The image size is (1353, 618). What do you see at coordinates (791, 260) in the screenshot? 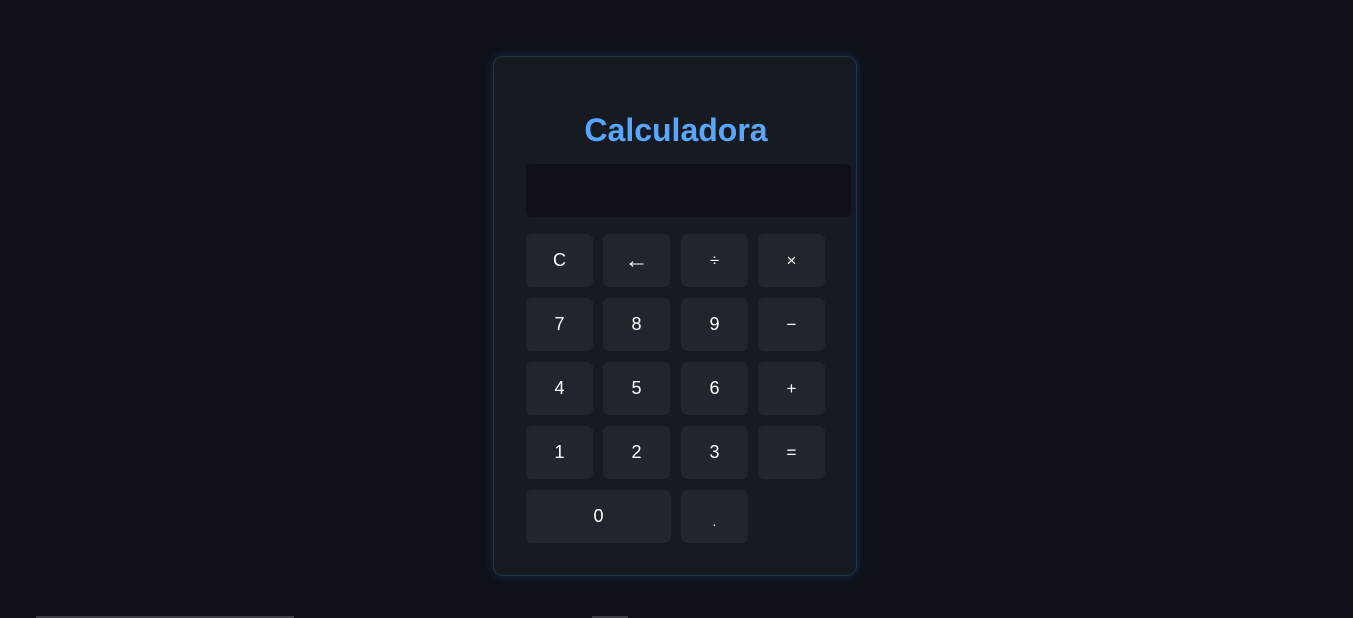
I see `multiply-button: ×` at bounding box center [791, 260].